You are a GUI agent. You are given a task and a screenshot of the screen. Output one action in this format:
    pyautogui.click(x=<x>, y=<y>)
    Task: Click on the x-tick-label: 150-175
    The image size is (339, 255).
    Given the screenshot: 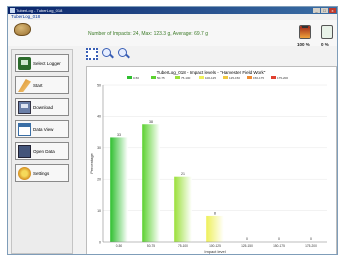 What is the action you would take?
    pyautogui.click(x=279, y=246)
    